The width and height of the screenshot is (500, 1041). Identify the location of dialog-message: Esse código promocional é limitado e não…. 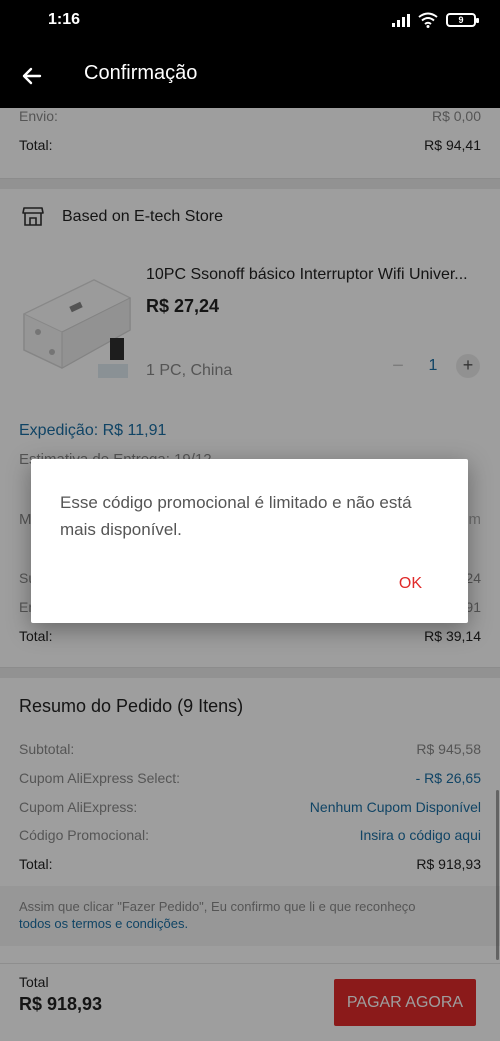
(236, 516).